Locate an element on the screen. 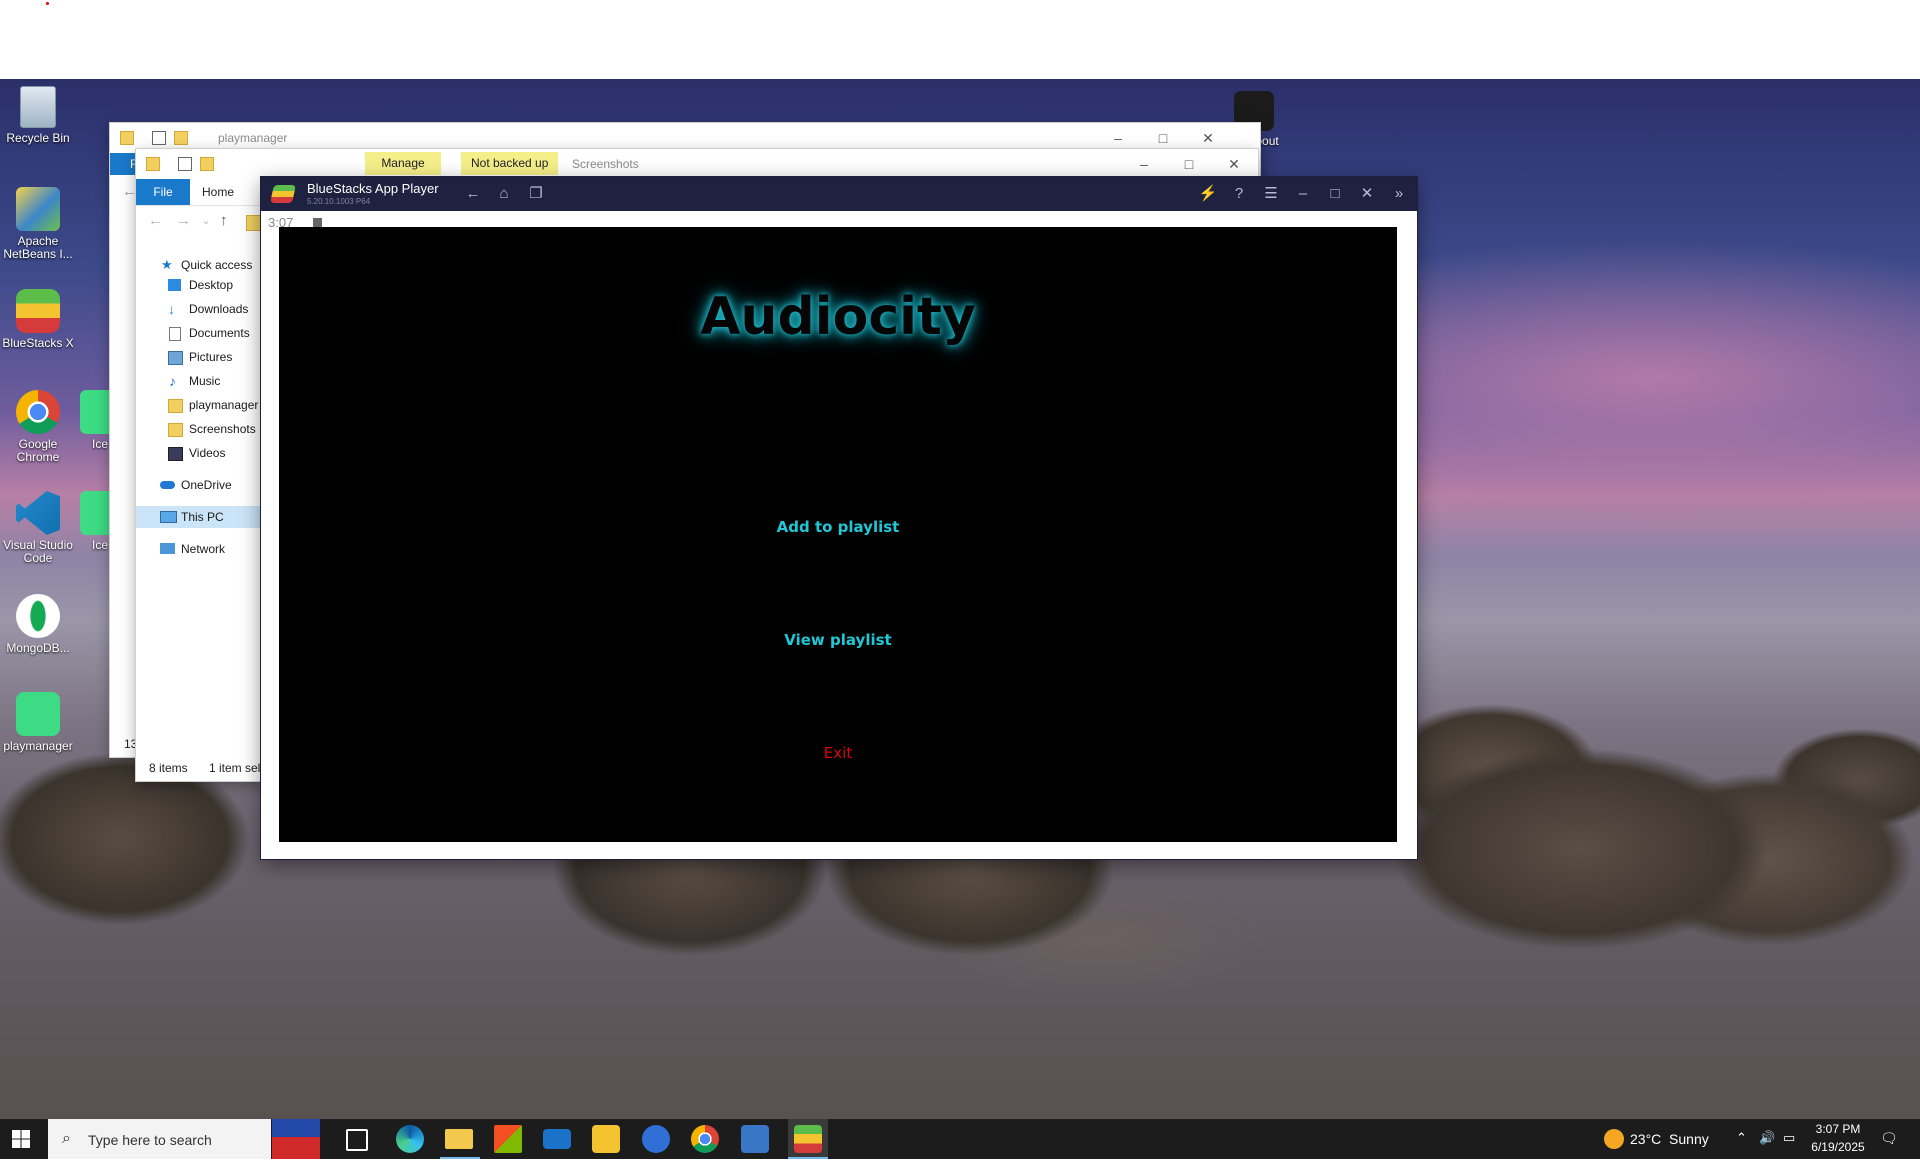 The image size is (1920, 1170). document-icon is located at coordinates (175, 334).